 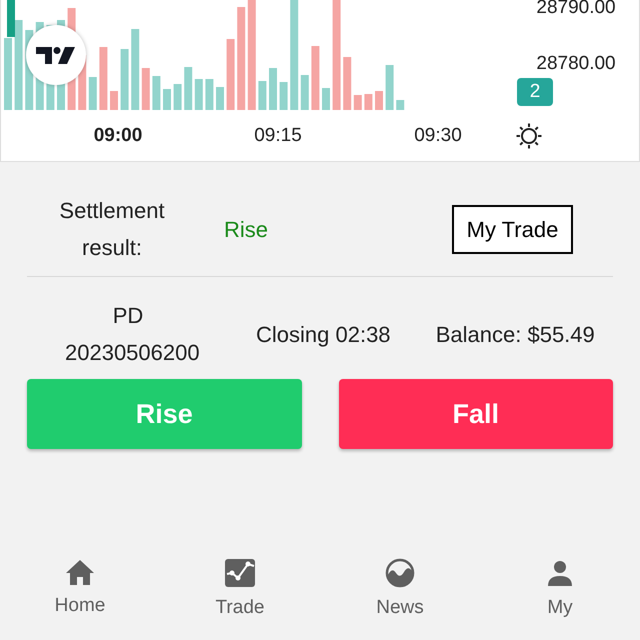 What do you see at coordinates (80, 606) in the screenshot?
I see `nav-label: Home` at bounding box center [80, 606].